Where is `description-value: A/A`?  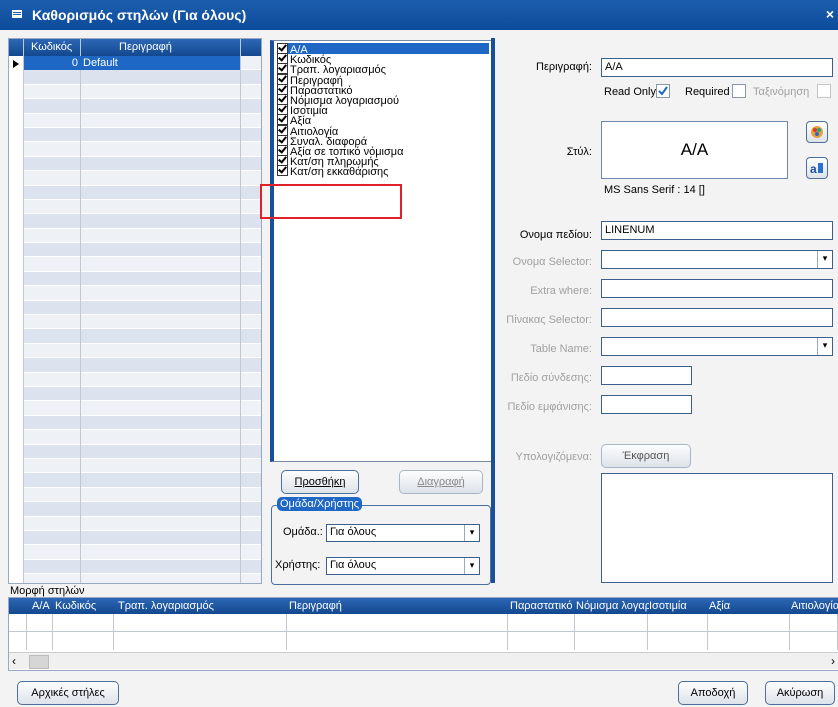 description-value: A/A is located at coordinates (614, 67).